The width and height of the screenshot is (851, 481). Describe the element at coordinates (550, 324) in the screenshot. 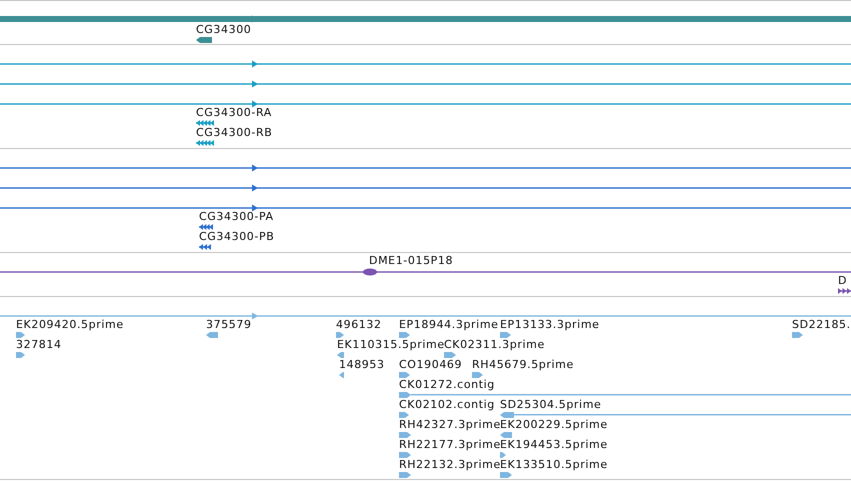

I see `feature-label: EP13133.3prime` at that location.